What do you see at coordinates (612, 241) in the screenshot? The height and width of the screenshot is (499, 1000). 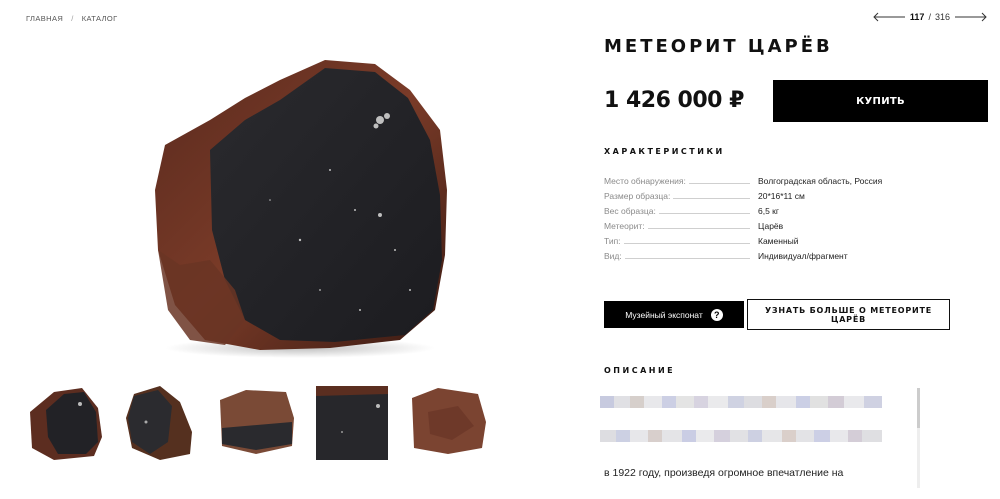 I see `spec-label: Тип:` at bounding box center [612, 241].